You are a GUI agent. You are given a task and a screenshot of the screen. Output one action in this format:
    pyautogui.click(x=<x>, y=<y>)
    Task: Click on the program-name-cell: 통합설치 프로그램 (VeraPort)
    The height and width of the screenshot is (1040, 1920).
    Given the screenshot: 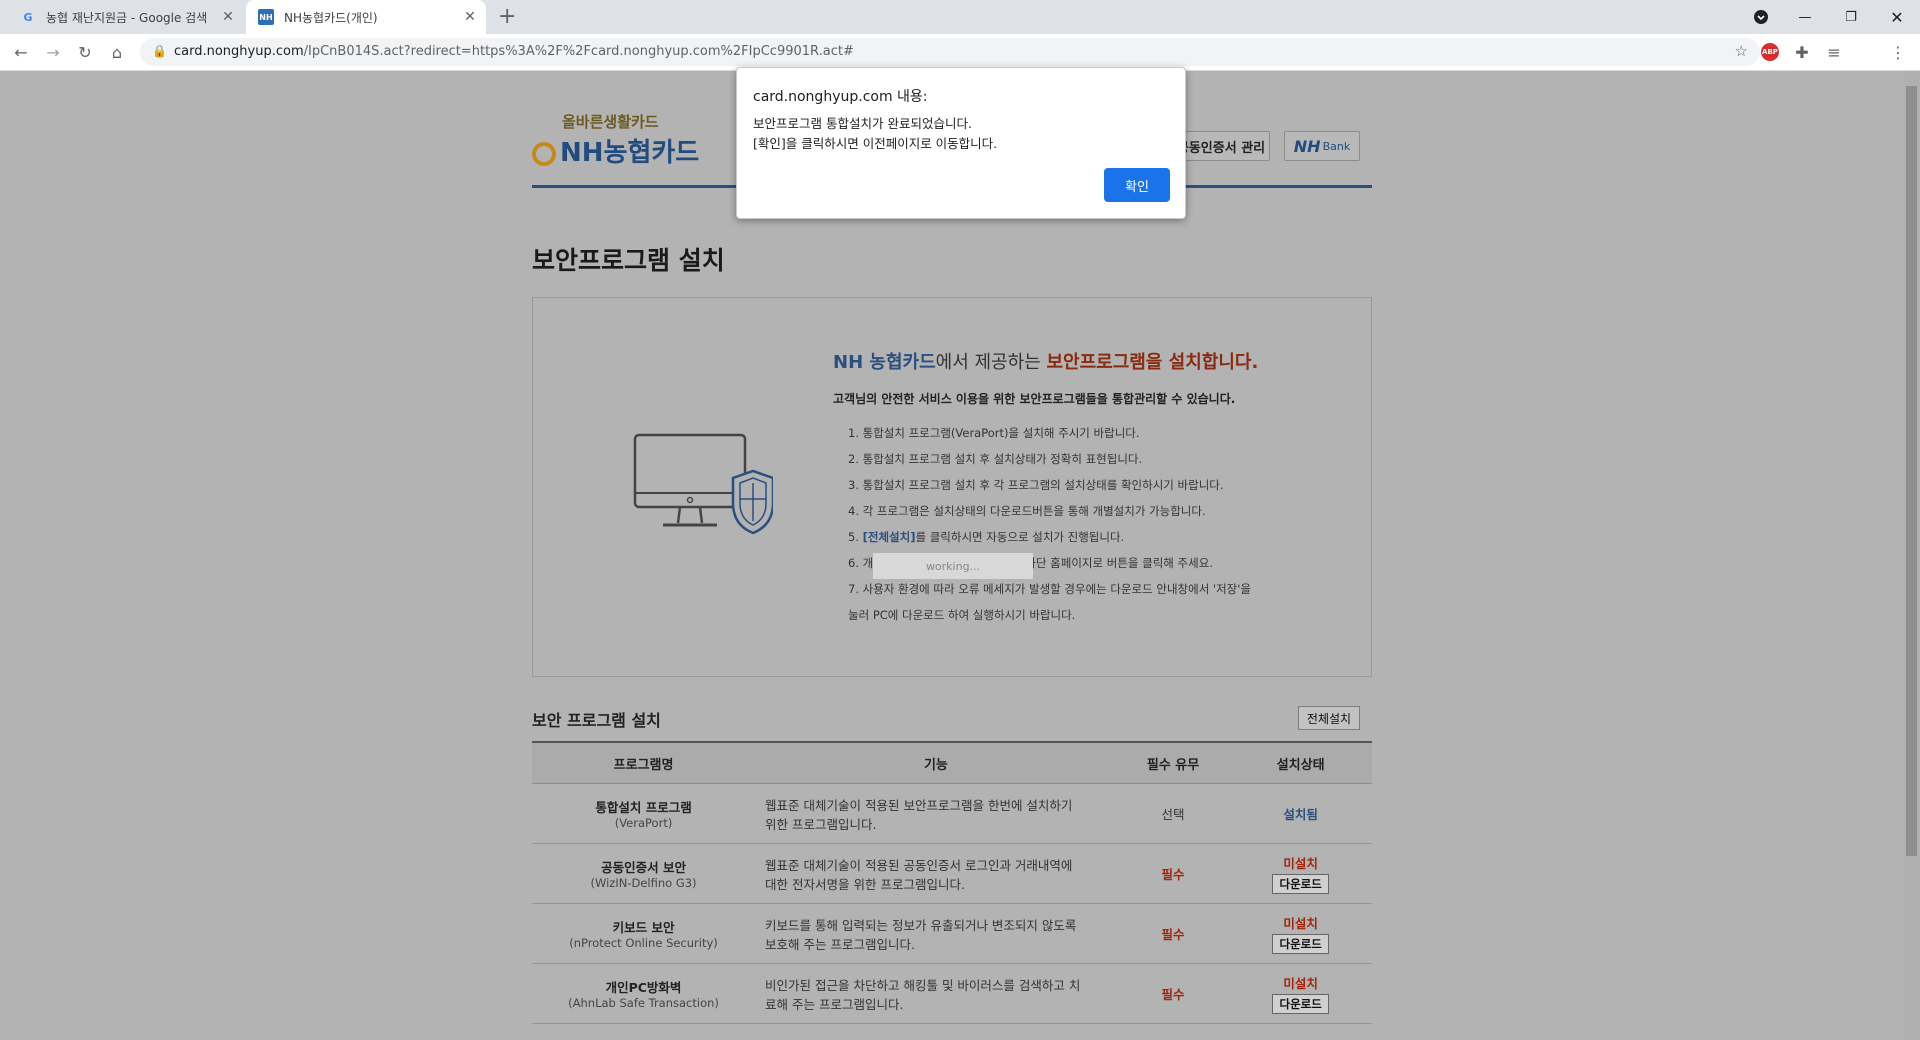 What is the action you would take?
    pyautogui.click(x=644, y=813)
    